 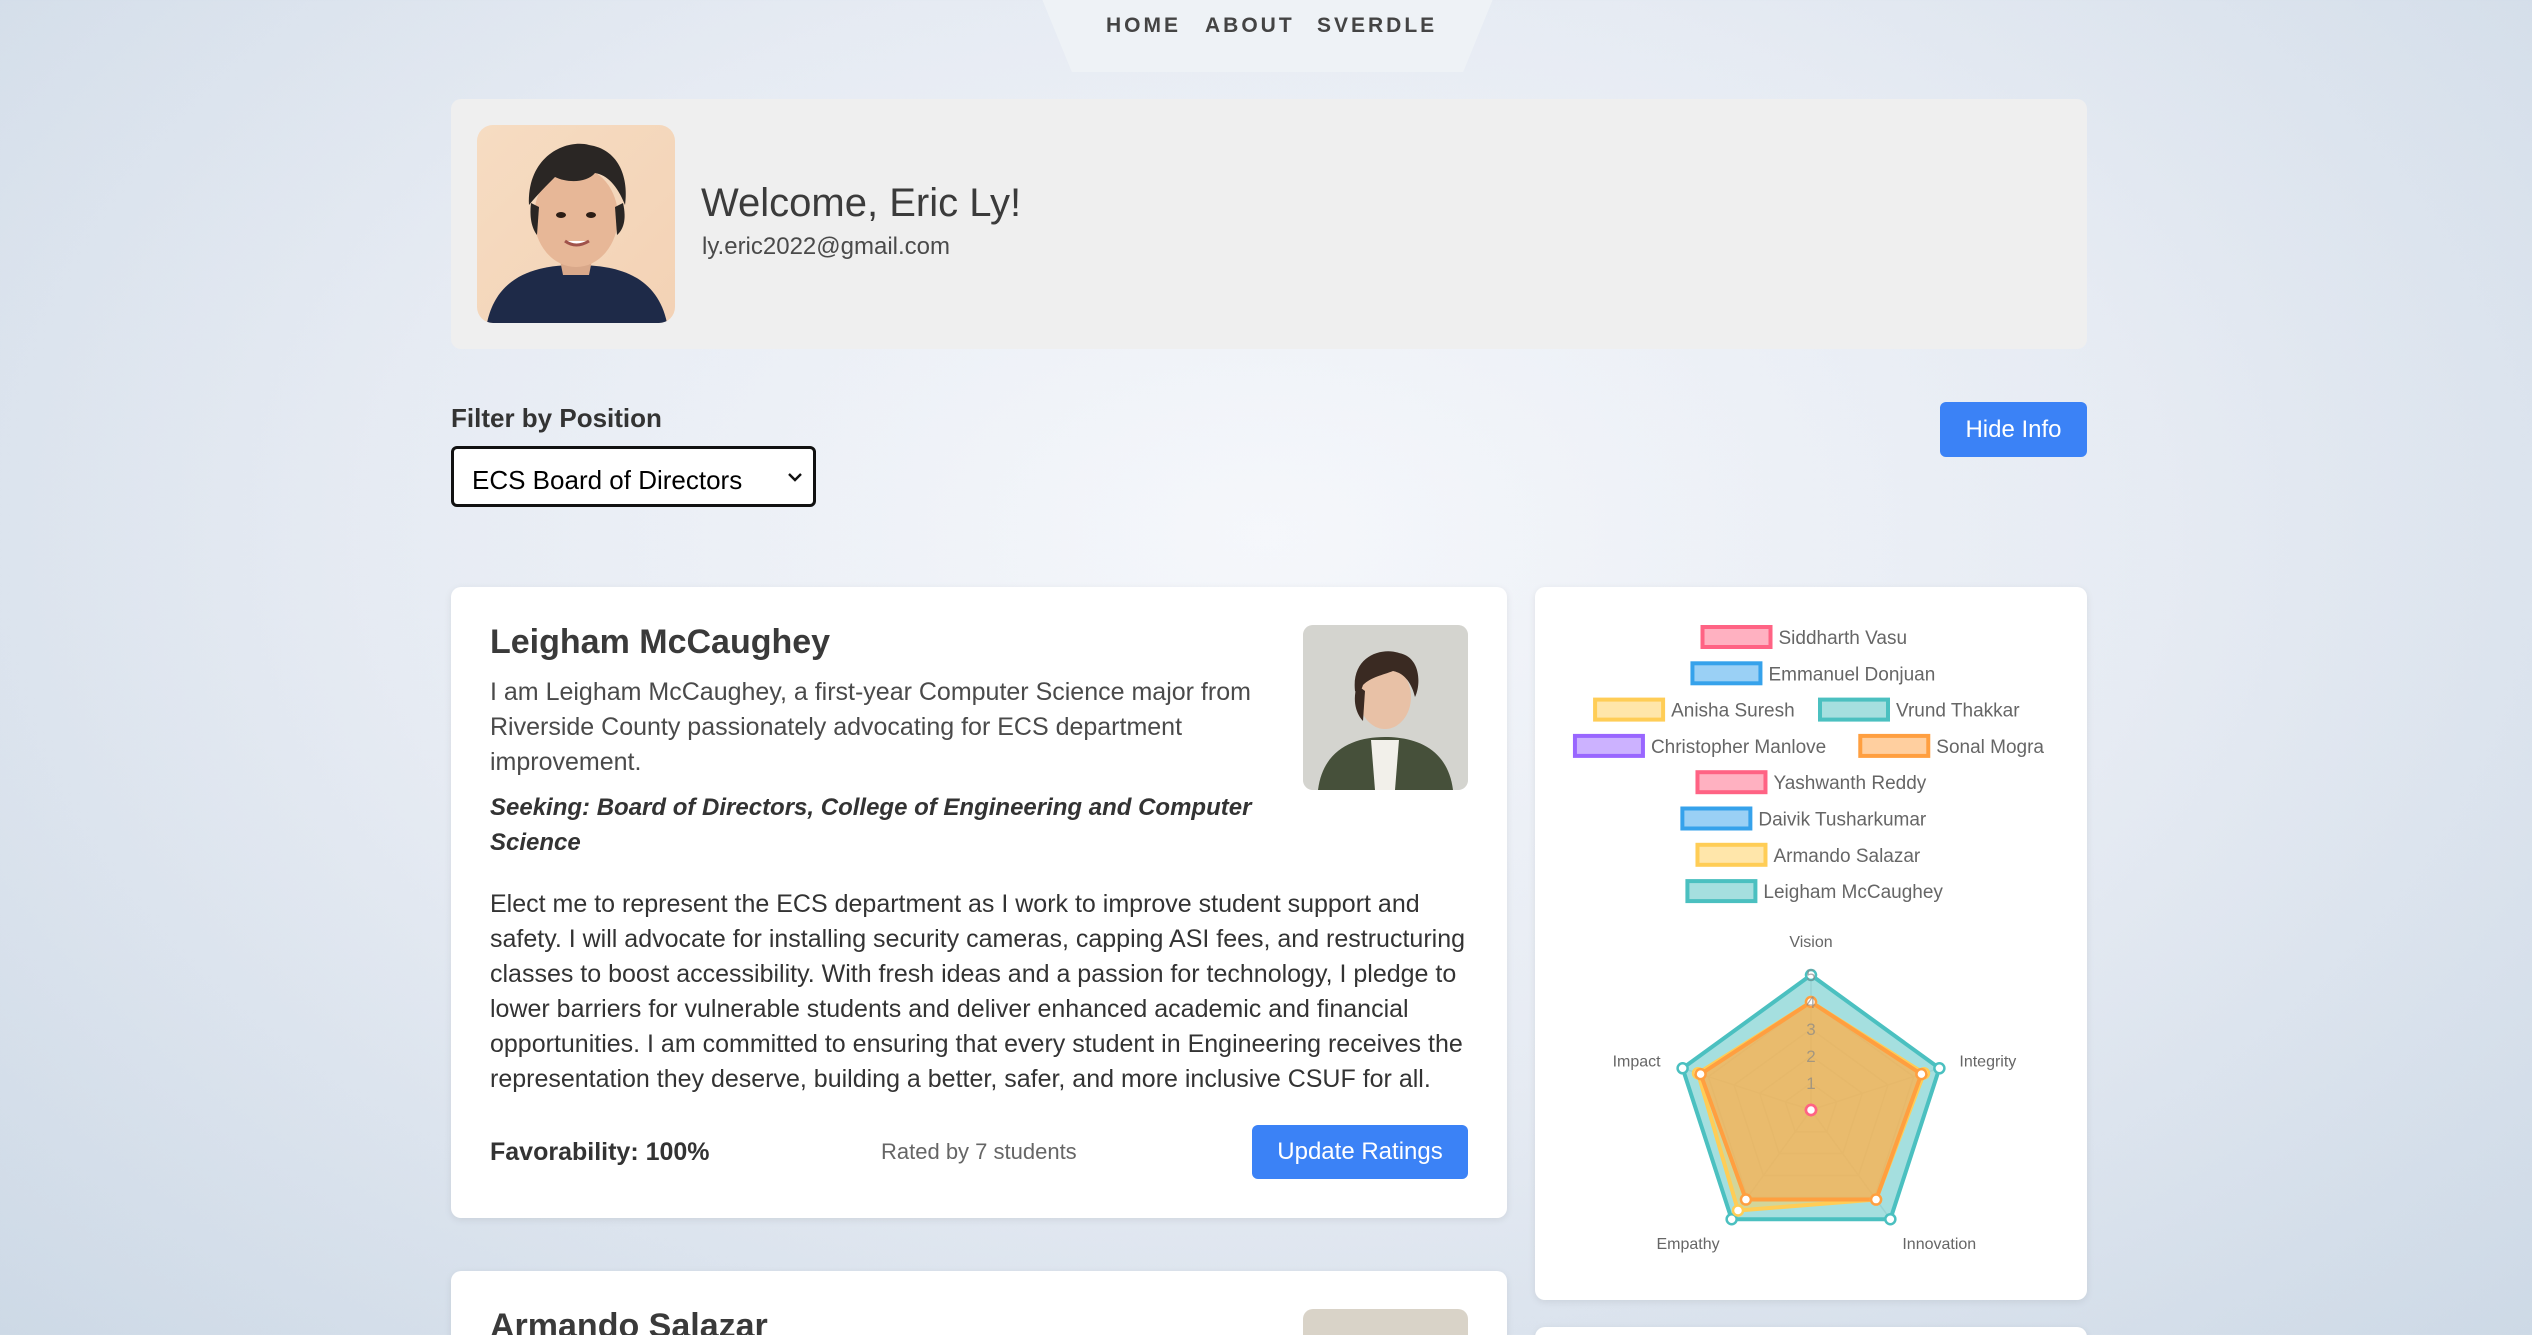 I want to click on position-filter-value: ECS Board of Directors, so click(x=607, y=480).